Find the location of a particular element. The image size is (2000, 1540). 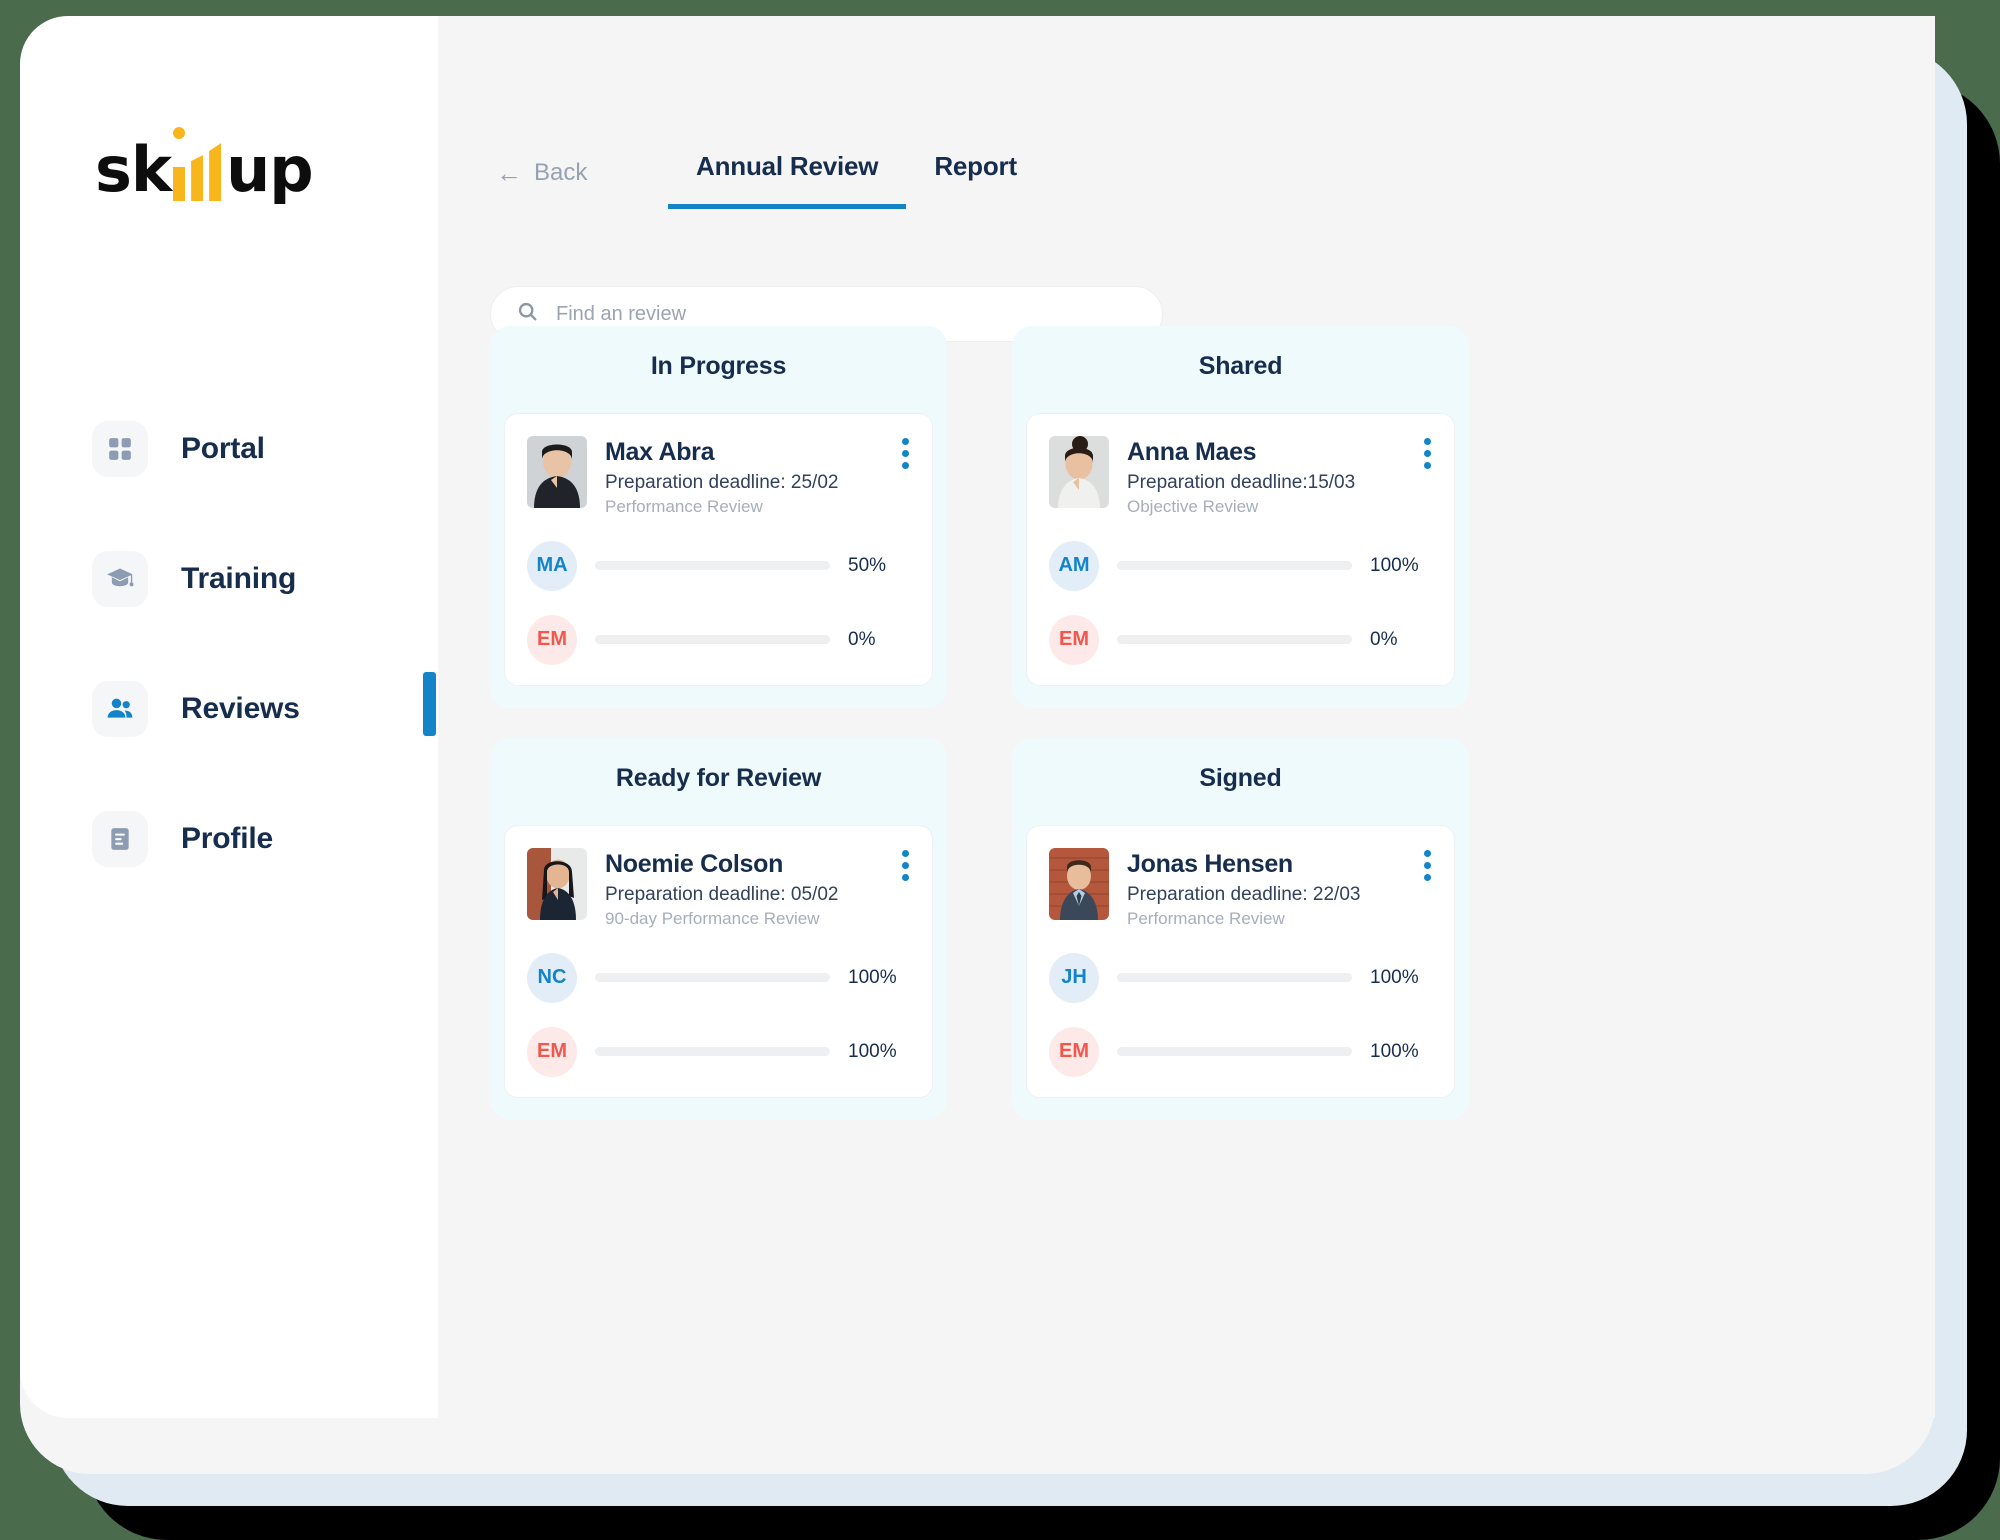

progress-percent: 50% is located at coordinates (867, 565).